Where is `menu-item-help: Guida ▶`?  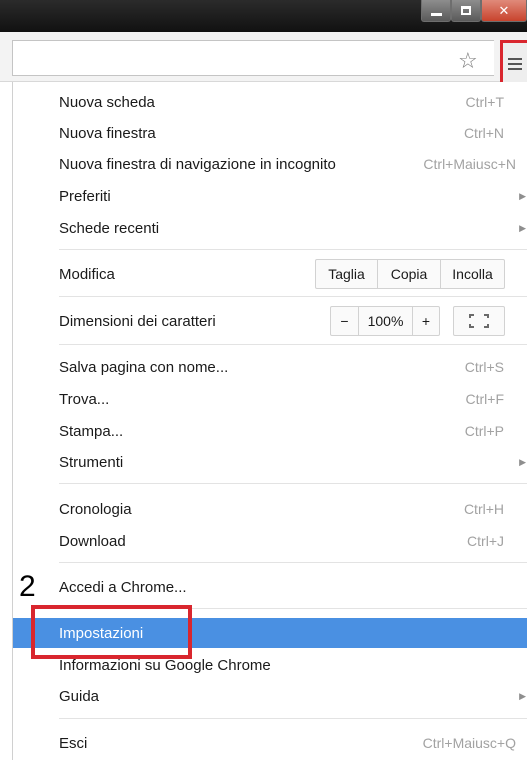
menu-item-help: Guida ▶ is located at coordinates (270, 696).